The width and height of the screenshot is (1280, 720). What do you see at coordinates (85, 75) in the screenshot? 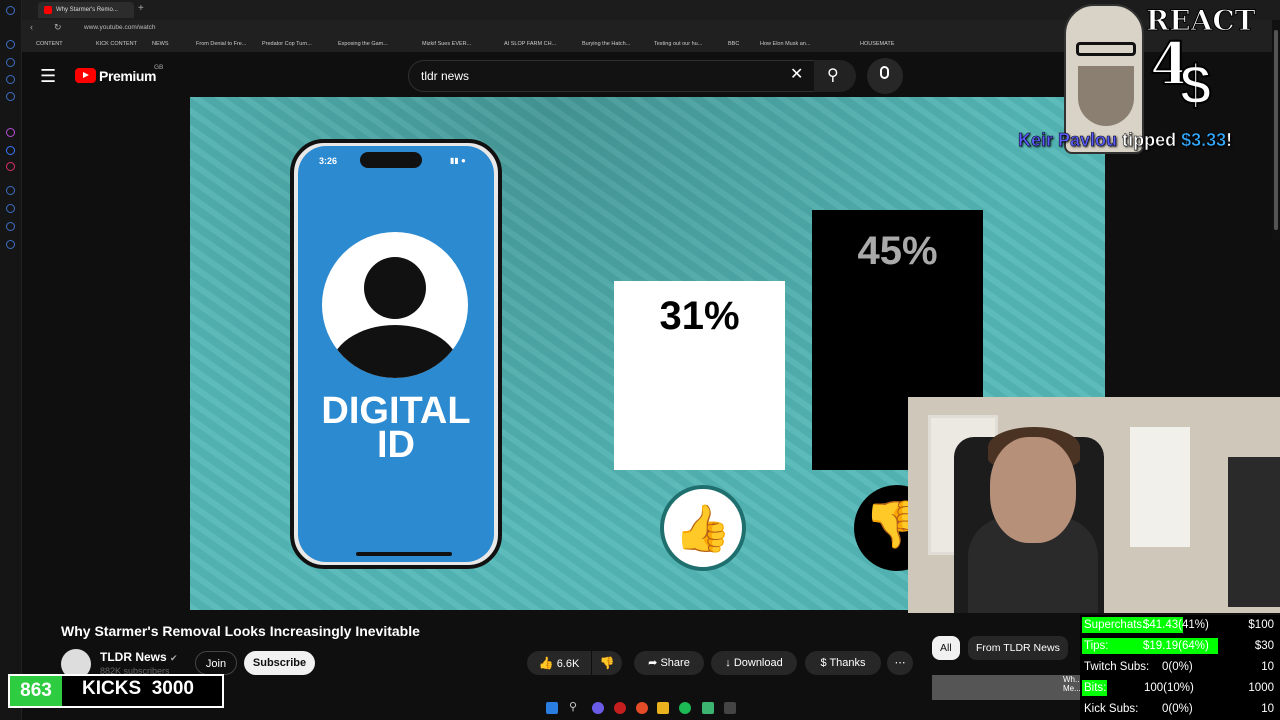
I see `youtube-logo-icon` at bounding box center [85, 75].